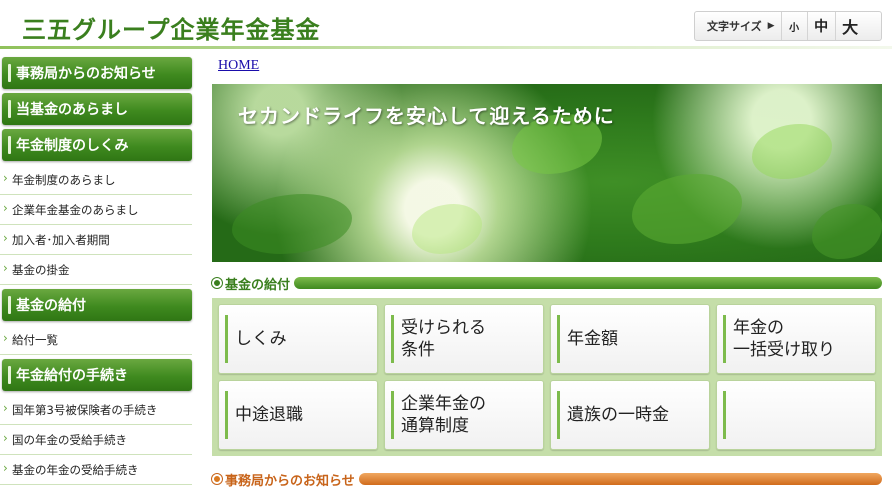 The height and width of the screenshot is (490, 892). I want to click on sidebar-item-national-pension-claim: 国の年金の受給手続き, so click(96, 440).